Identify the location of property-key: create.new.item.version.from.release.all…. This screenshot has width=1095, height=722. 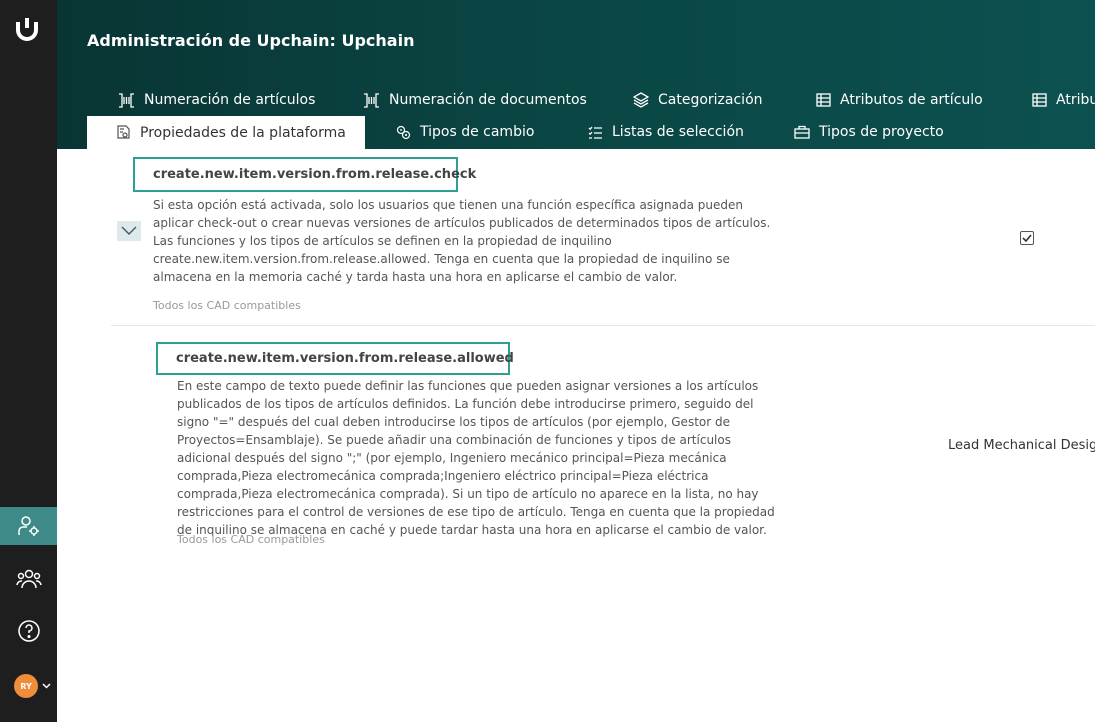
(335, 358).